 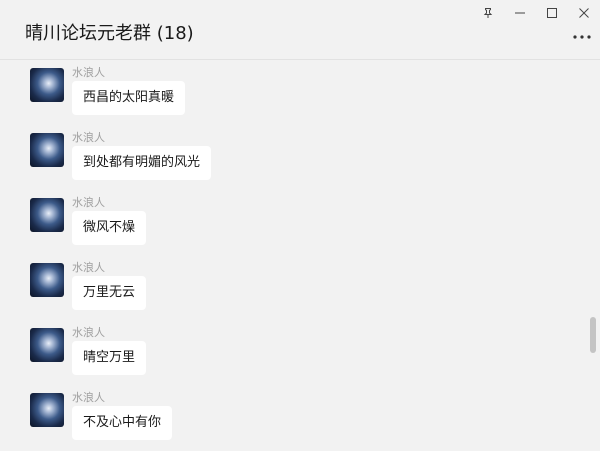 I want to click on minimize-button, so click(x=520, y=13).